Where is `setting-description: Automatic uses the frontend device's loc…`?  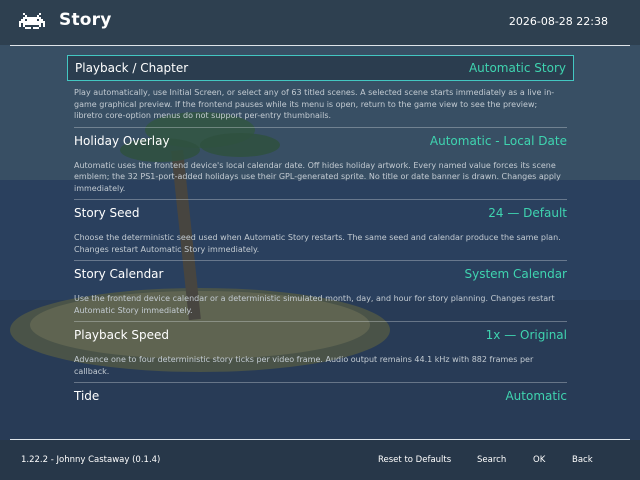 setting-description: Automatic uses the frontend device's loc… is located at coordinates (320, 177).